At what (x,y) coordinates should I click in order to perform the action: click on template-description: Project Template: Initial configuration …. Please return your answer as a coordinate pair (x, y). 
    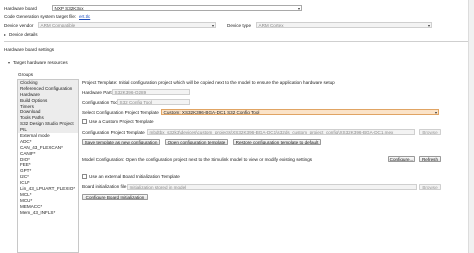
    Looking at the image, I should click on (208, 82).